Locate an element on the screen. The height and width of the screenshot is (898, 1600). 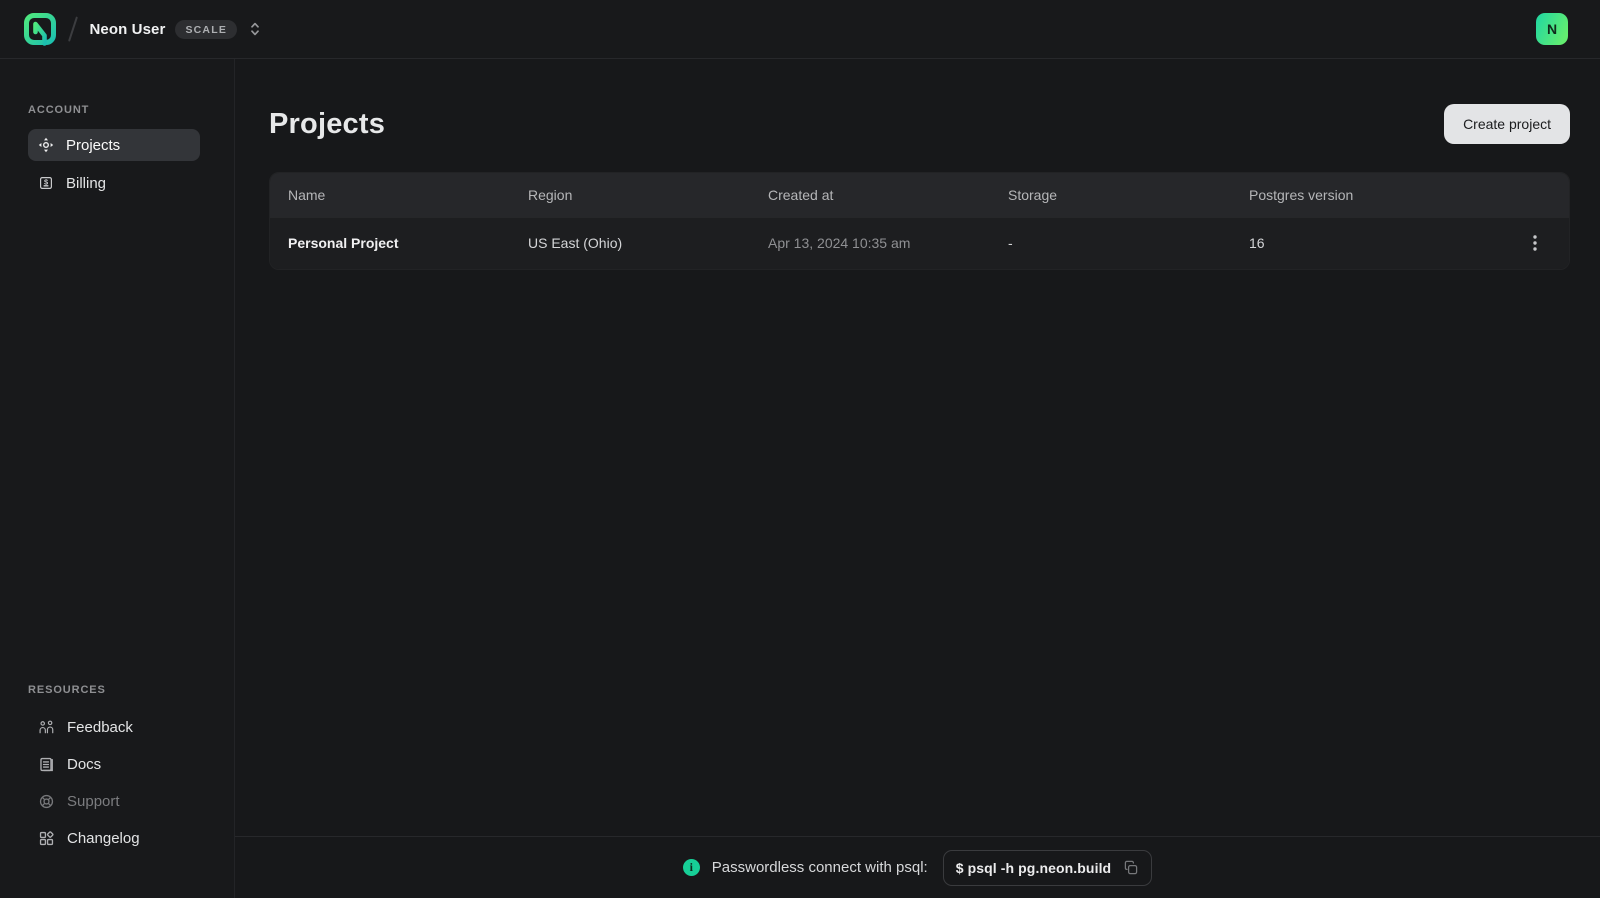
sidebar-item-docs: Docs is located at coordinates (114, 764).